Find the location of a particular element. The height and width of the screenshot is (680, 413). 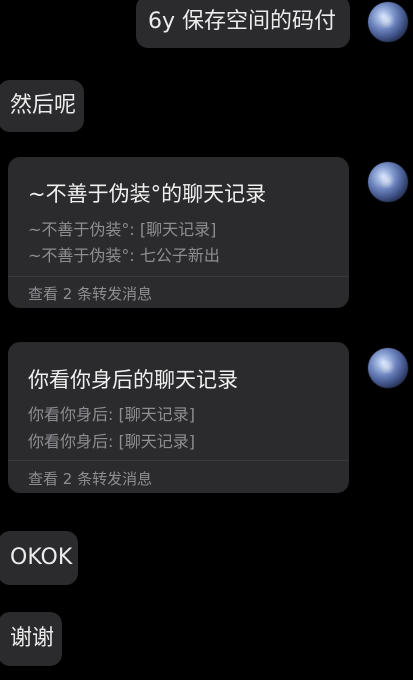

card-title: 你看你身后的聊天记录 is located at coordinates (133, 380).